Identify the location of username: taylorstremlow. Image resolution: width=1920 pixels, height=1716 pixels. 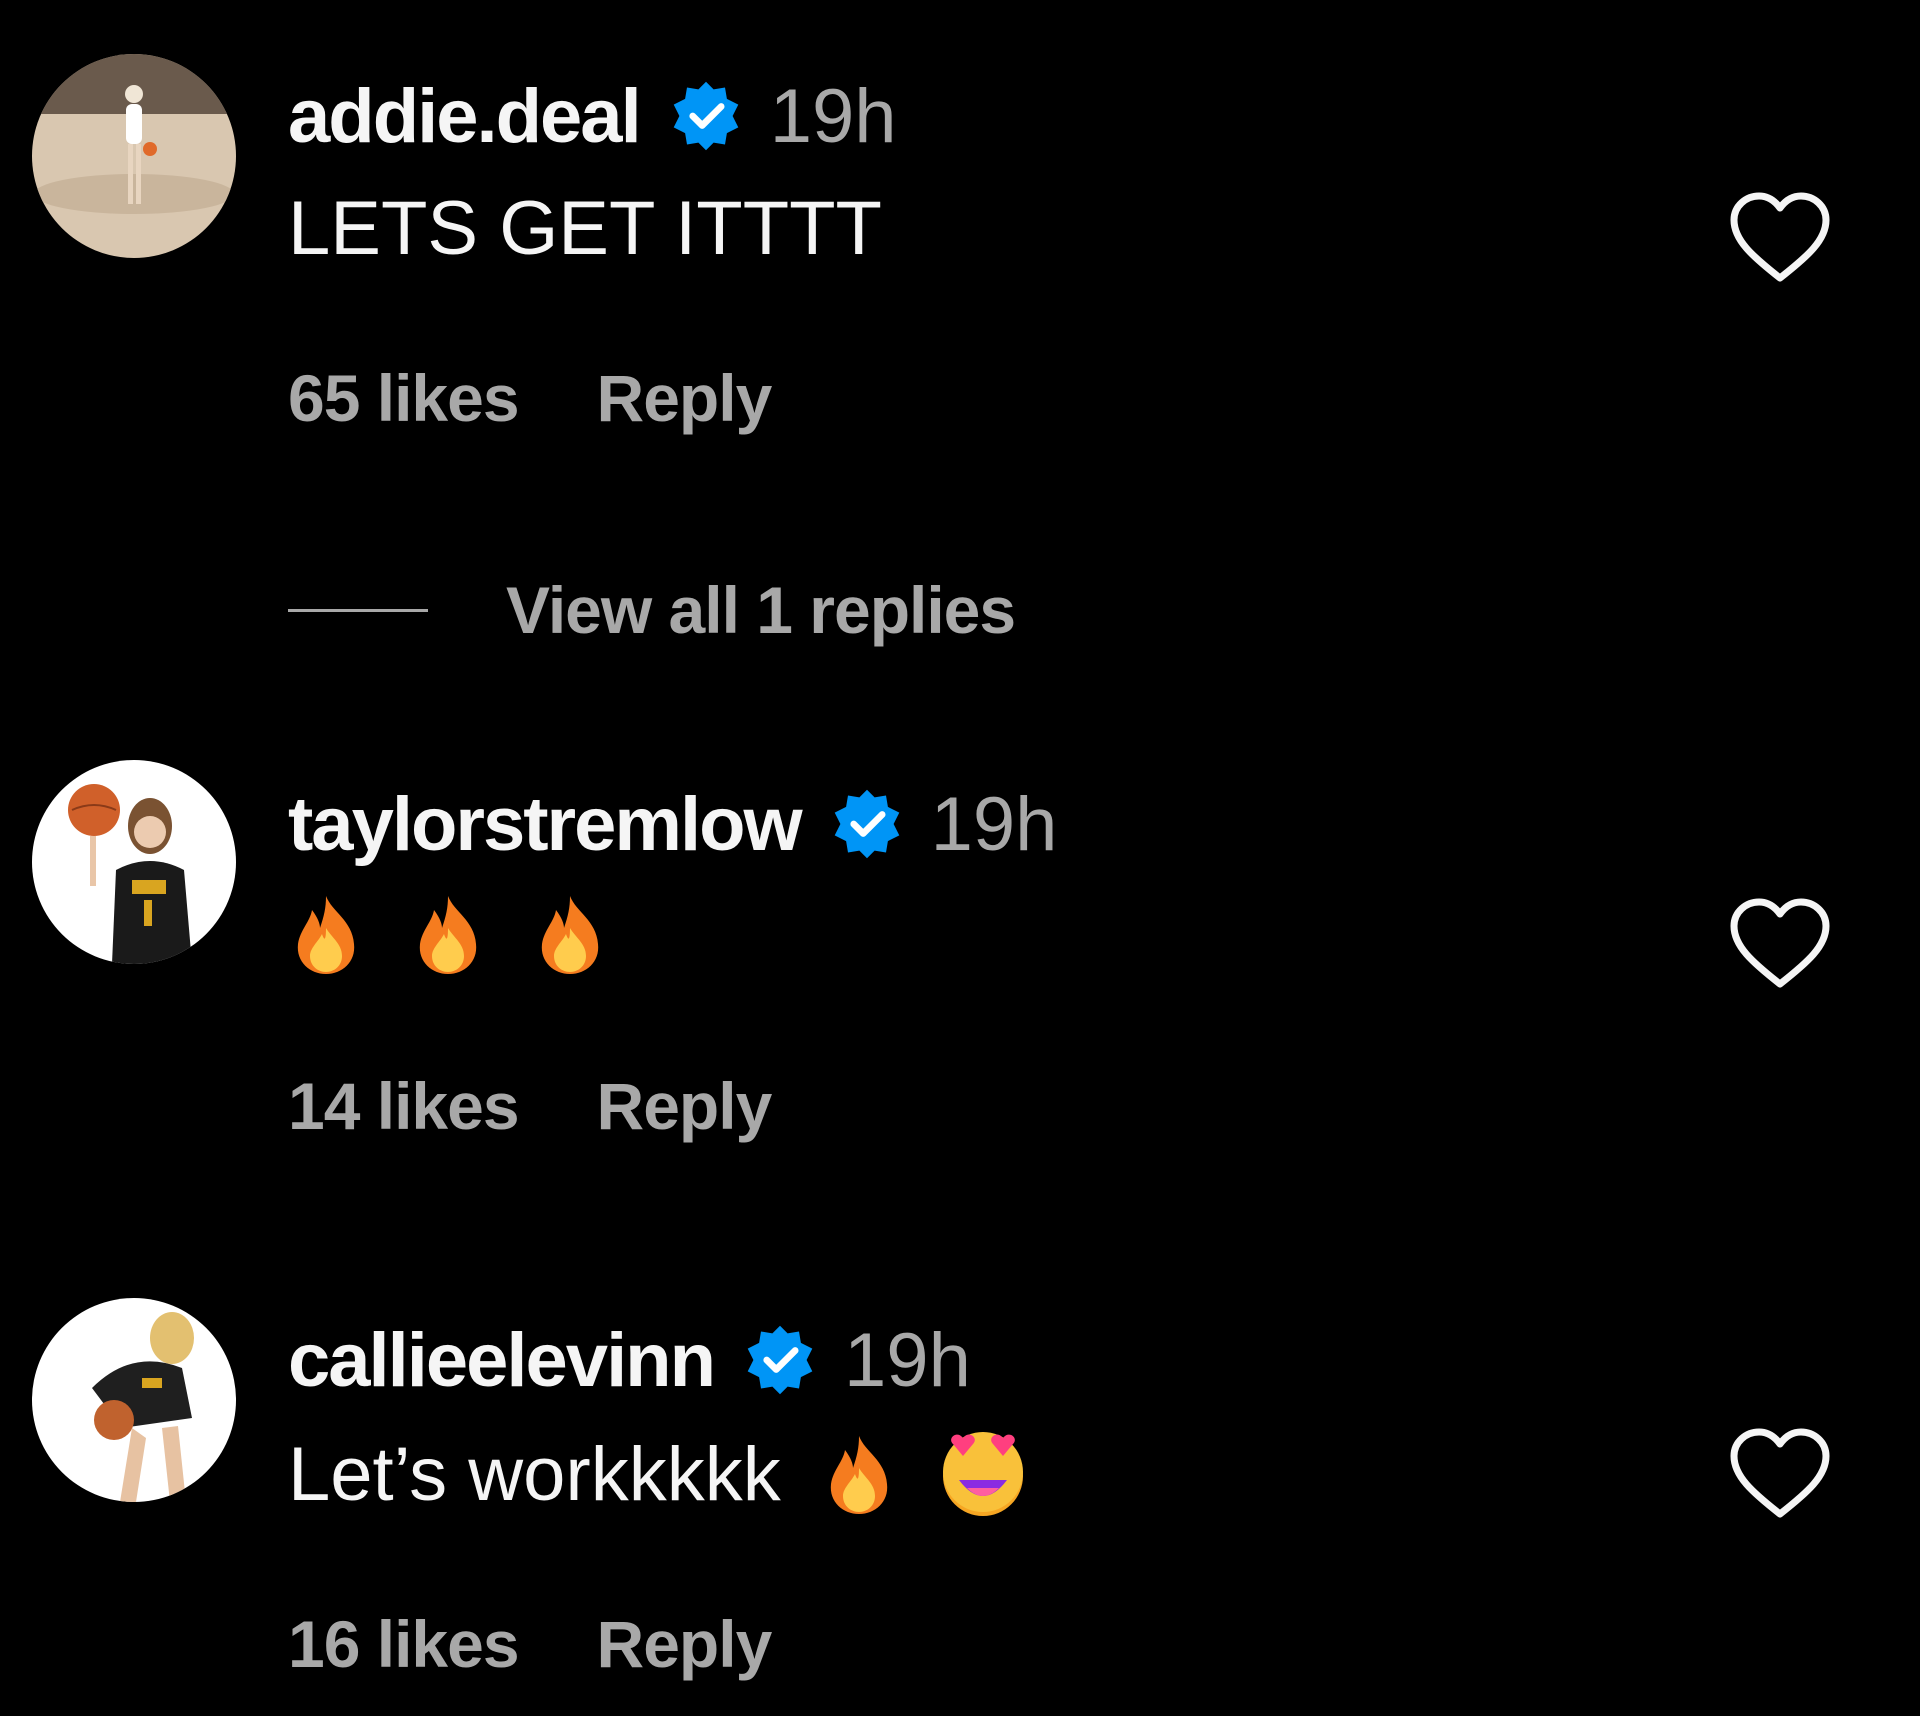
(545, 824).